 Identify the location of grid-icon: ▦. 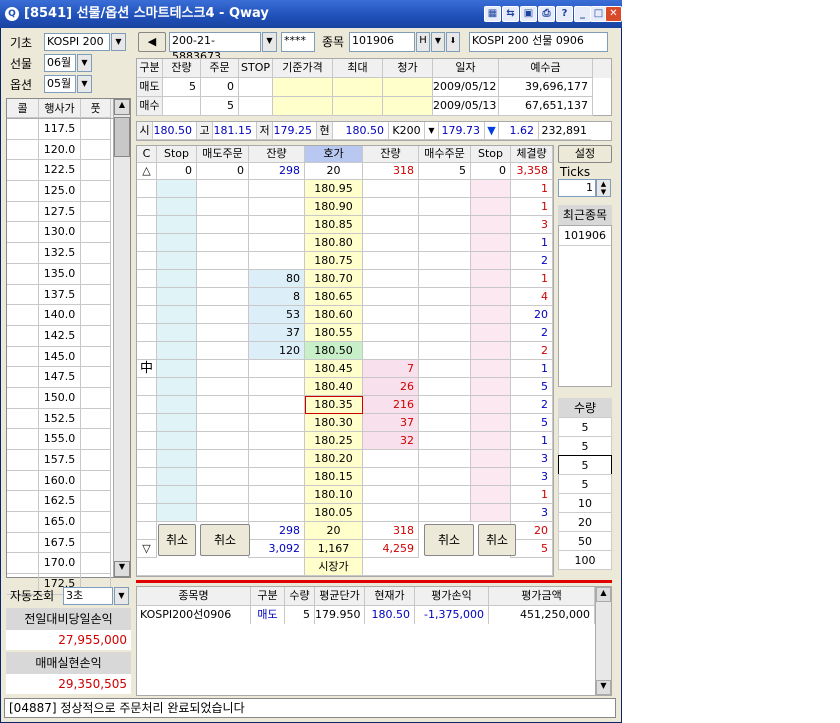
(492, 14).